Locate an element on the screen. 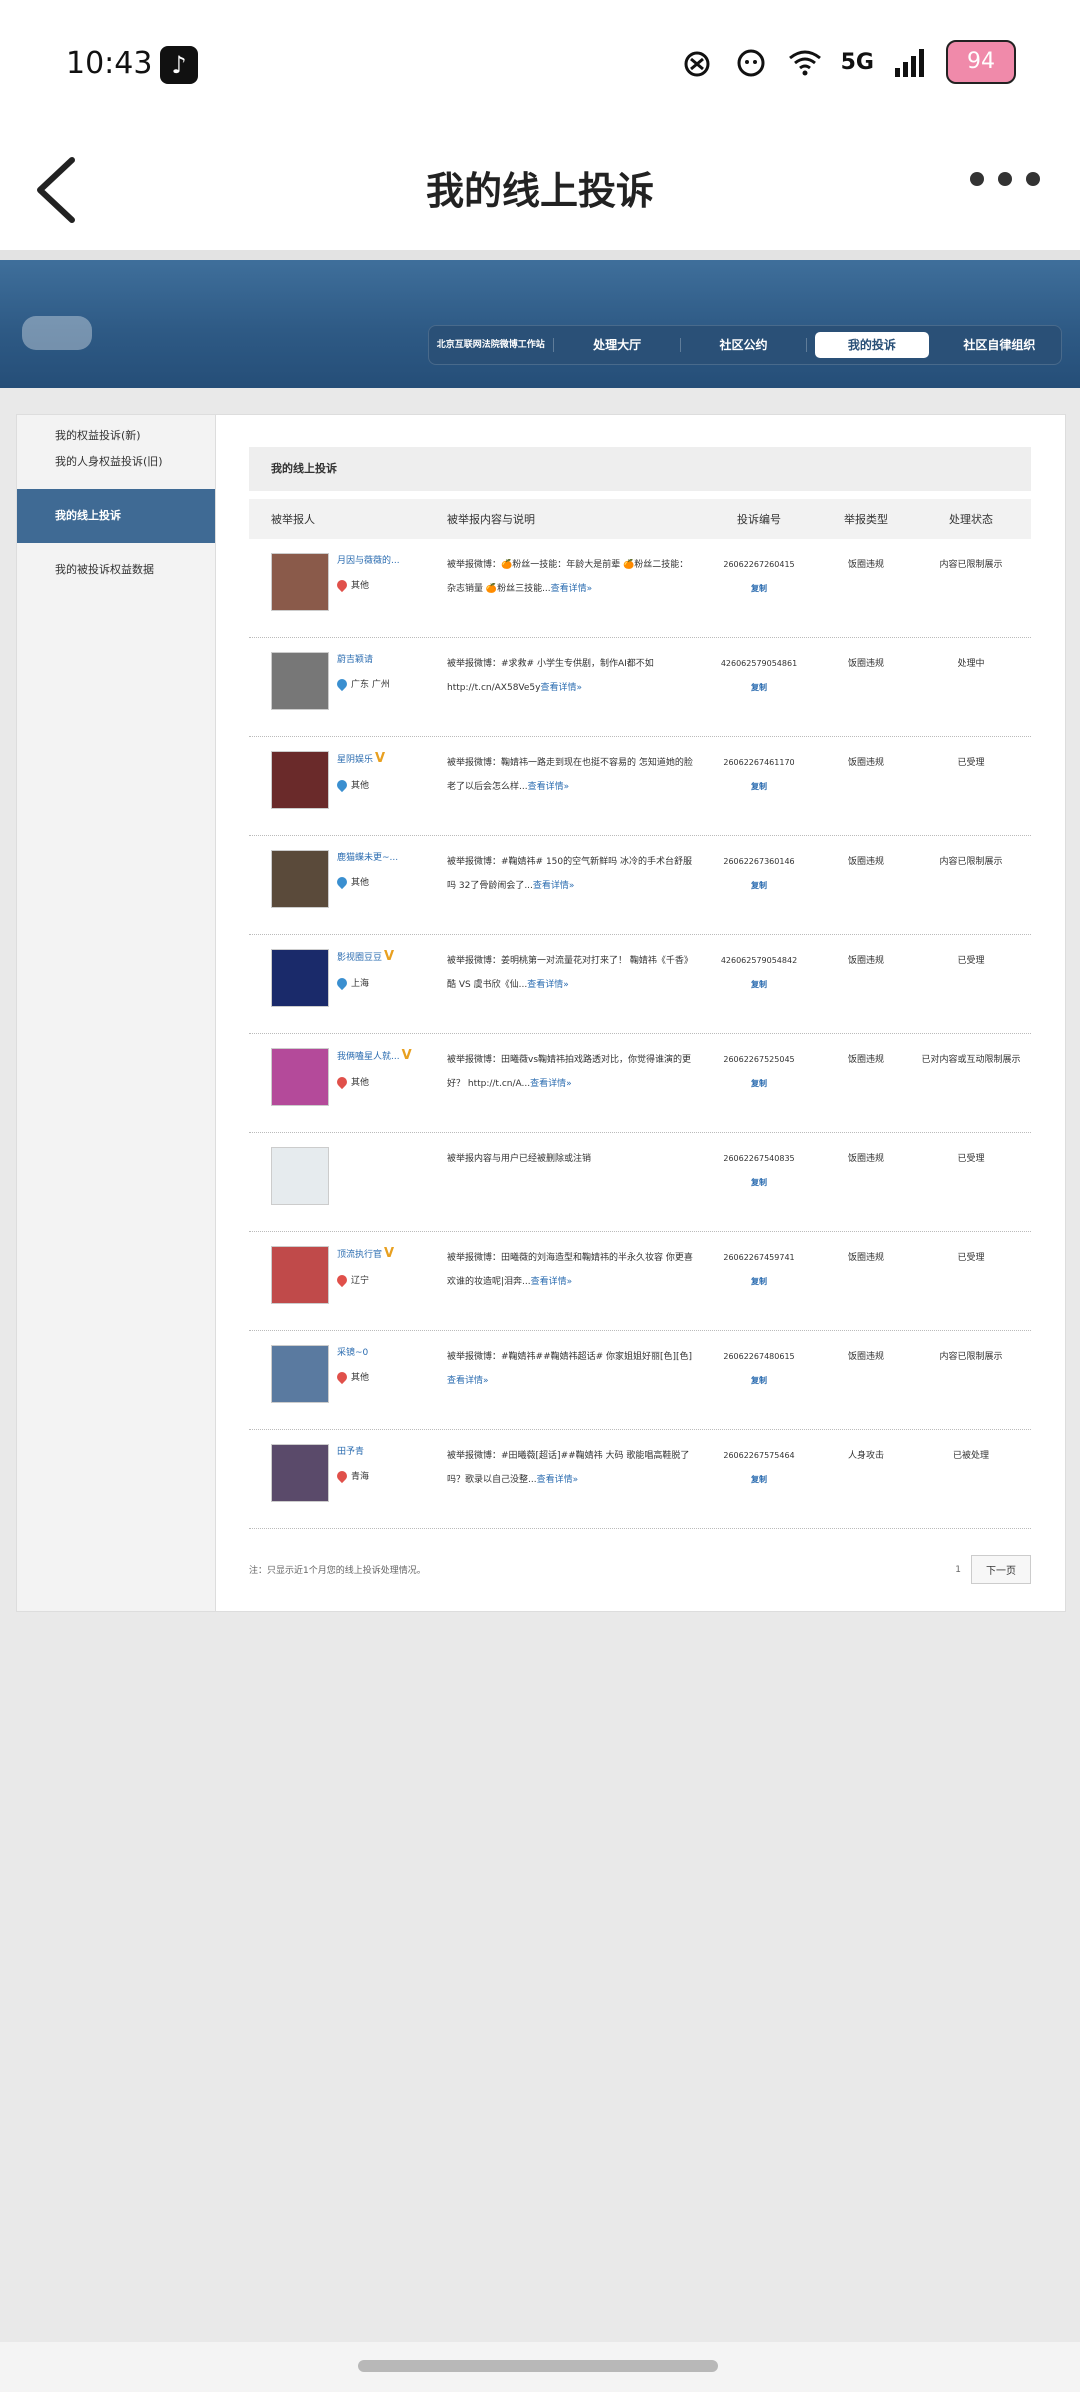 This screenshot has width=1080, height=2392. complaint-id-cell: 26062267575464 复制 is located at coordinates (759, 1479).